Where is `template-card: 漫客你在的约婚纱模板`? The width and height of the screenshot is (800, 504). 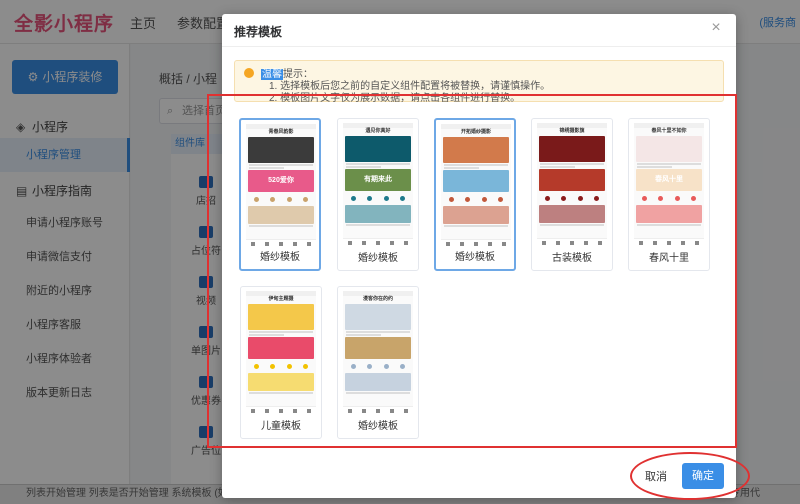
template-card: 漫客你在的约婚纱模板 is located at coordinates (378, 362).